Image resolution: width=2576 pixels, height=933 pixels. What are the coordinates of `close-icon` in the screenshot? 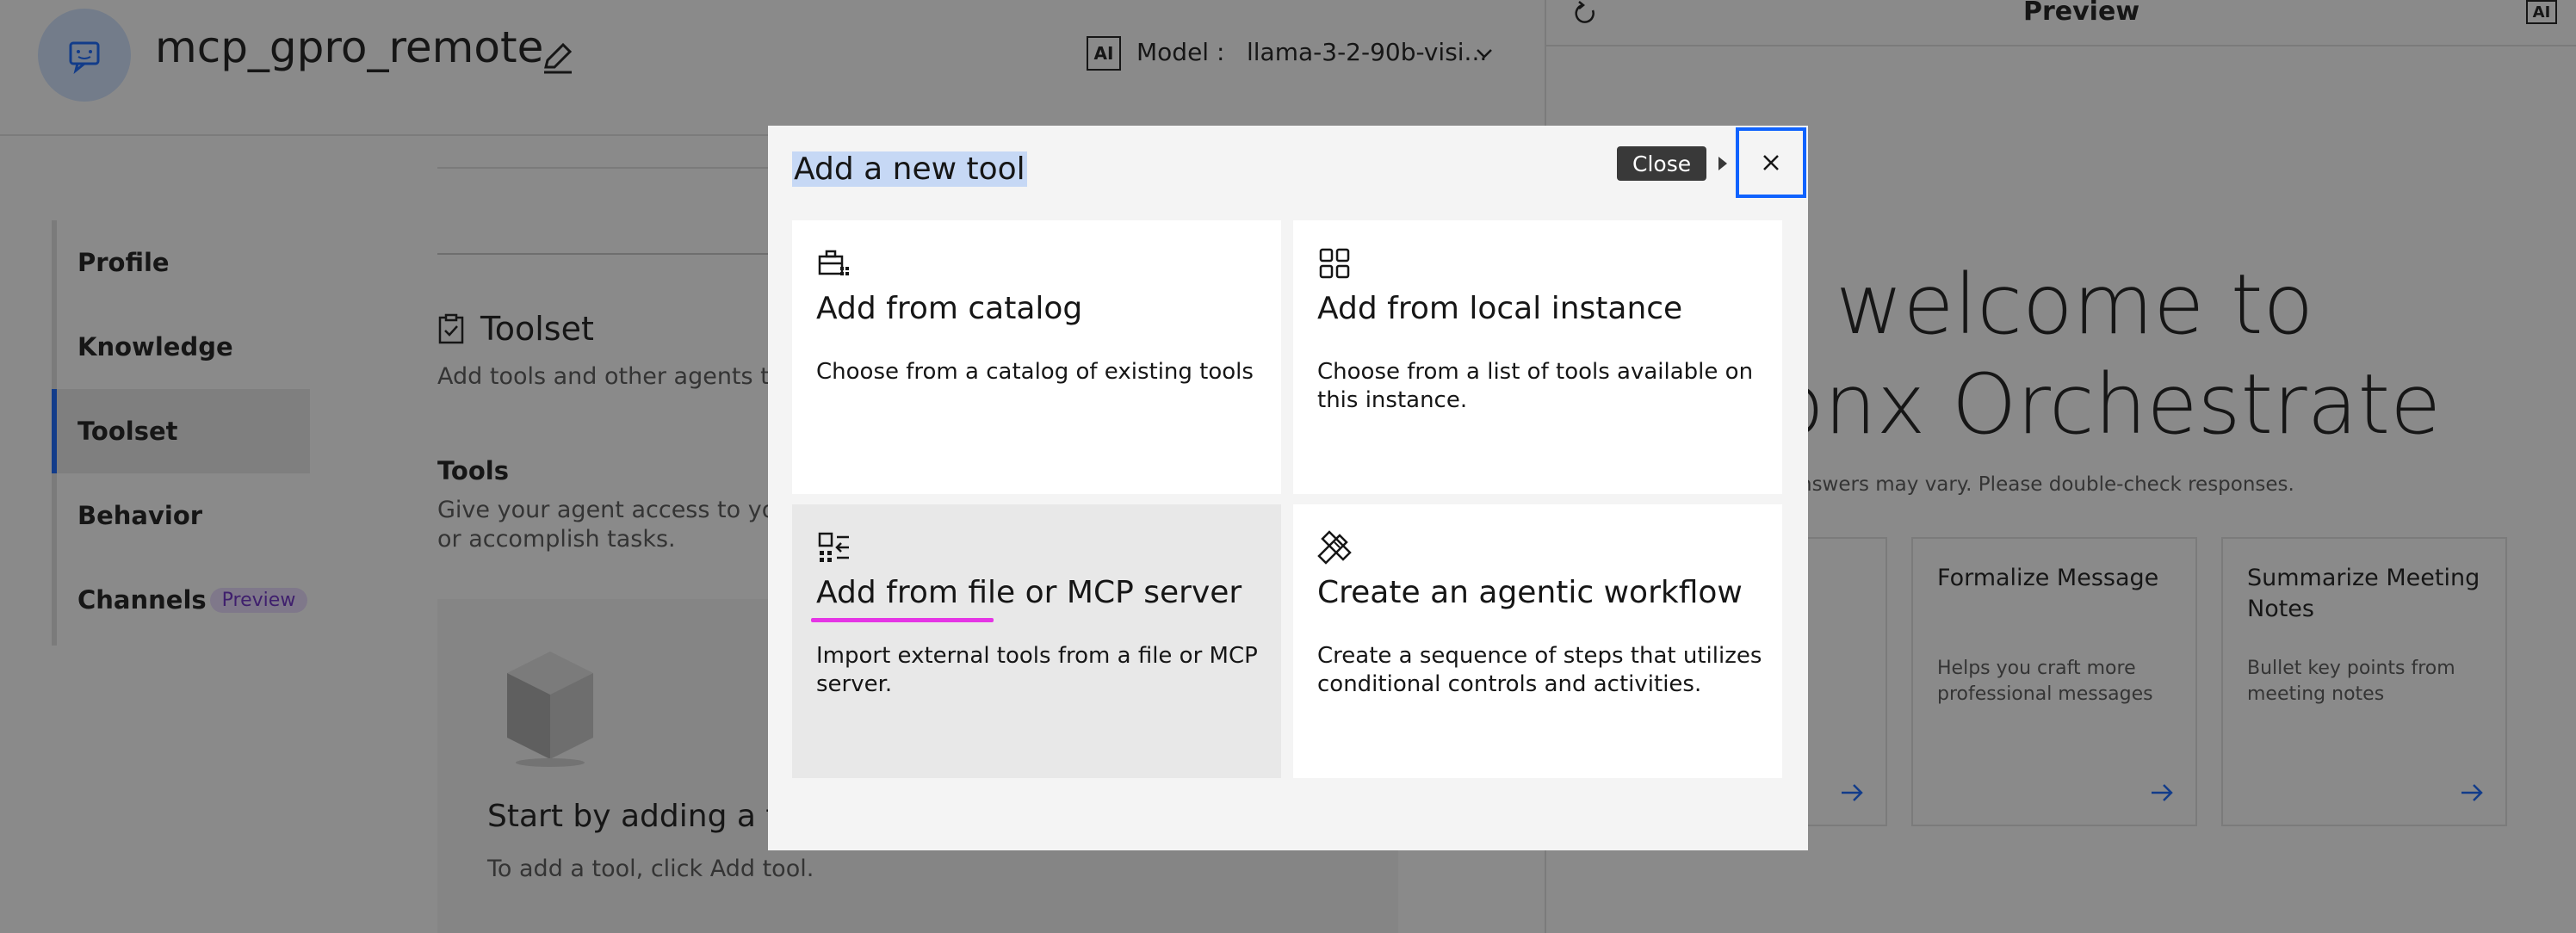 It's located at (1771, 162).